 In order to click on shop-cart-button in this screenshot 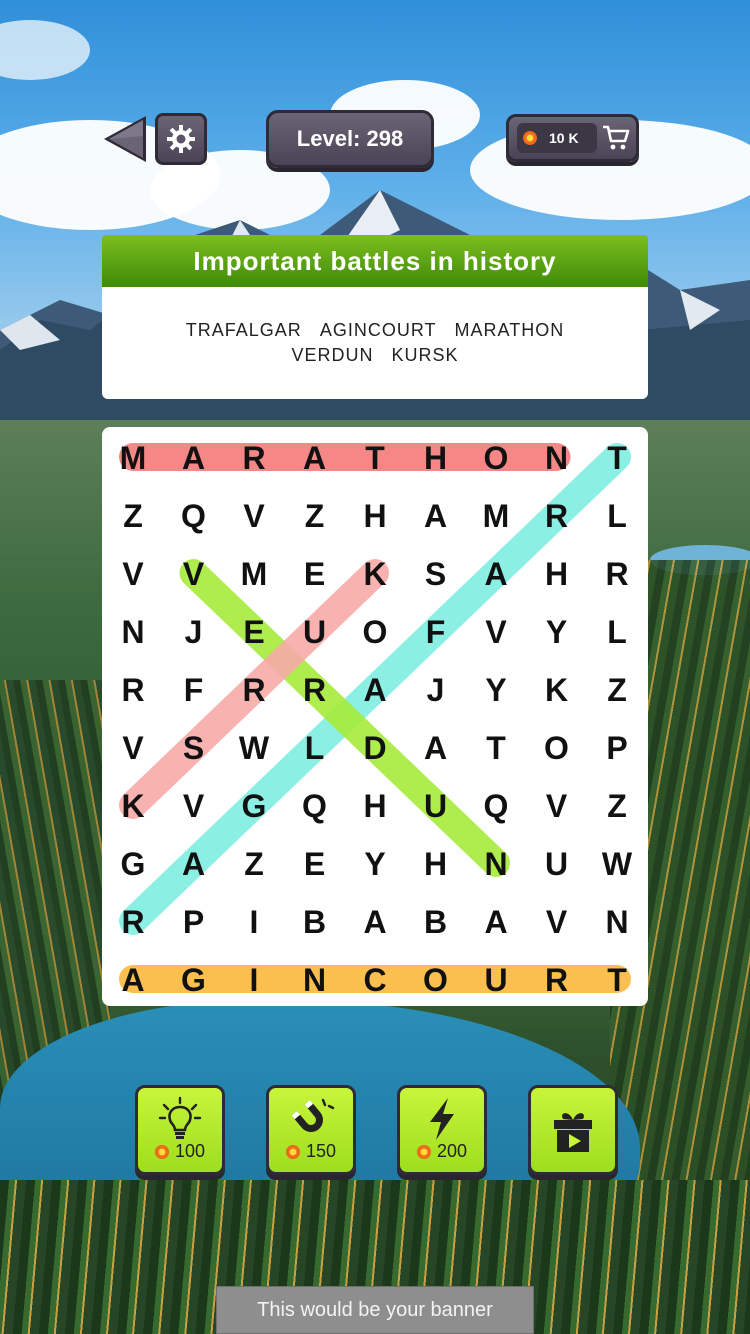, I will do `click(616, 138)`.